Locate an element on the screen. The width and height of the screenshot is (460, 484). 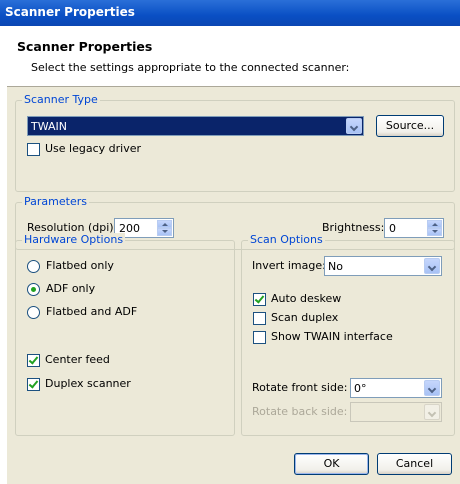
auto-deskew-label: Auto deskew is located at coordinates (306, 298).